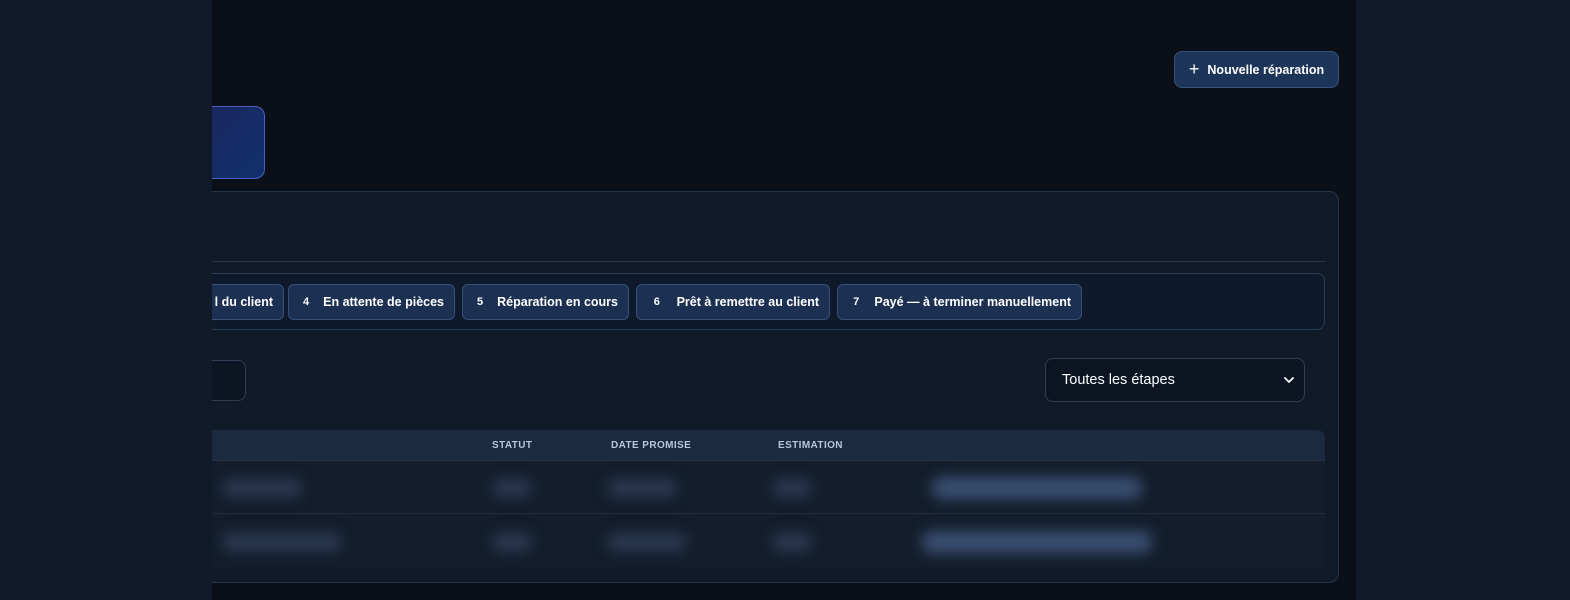  What do you see at coordinates (972, 302) in the screenshot?
I see `stage-chip-label: Payé — à terminer manuellement` at bounding box center [972, 302].